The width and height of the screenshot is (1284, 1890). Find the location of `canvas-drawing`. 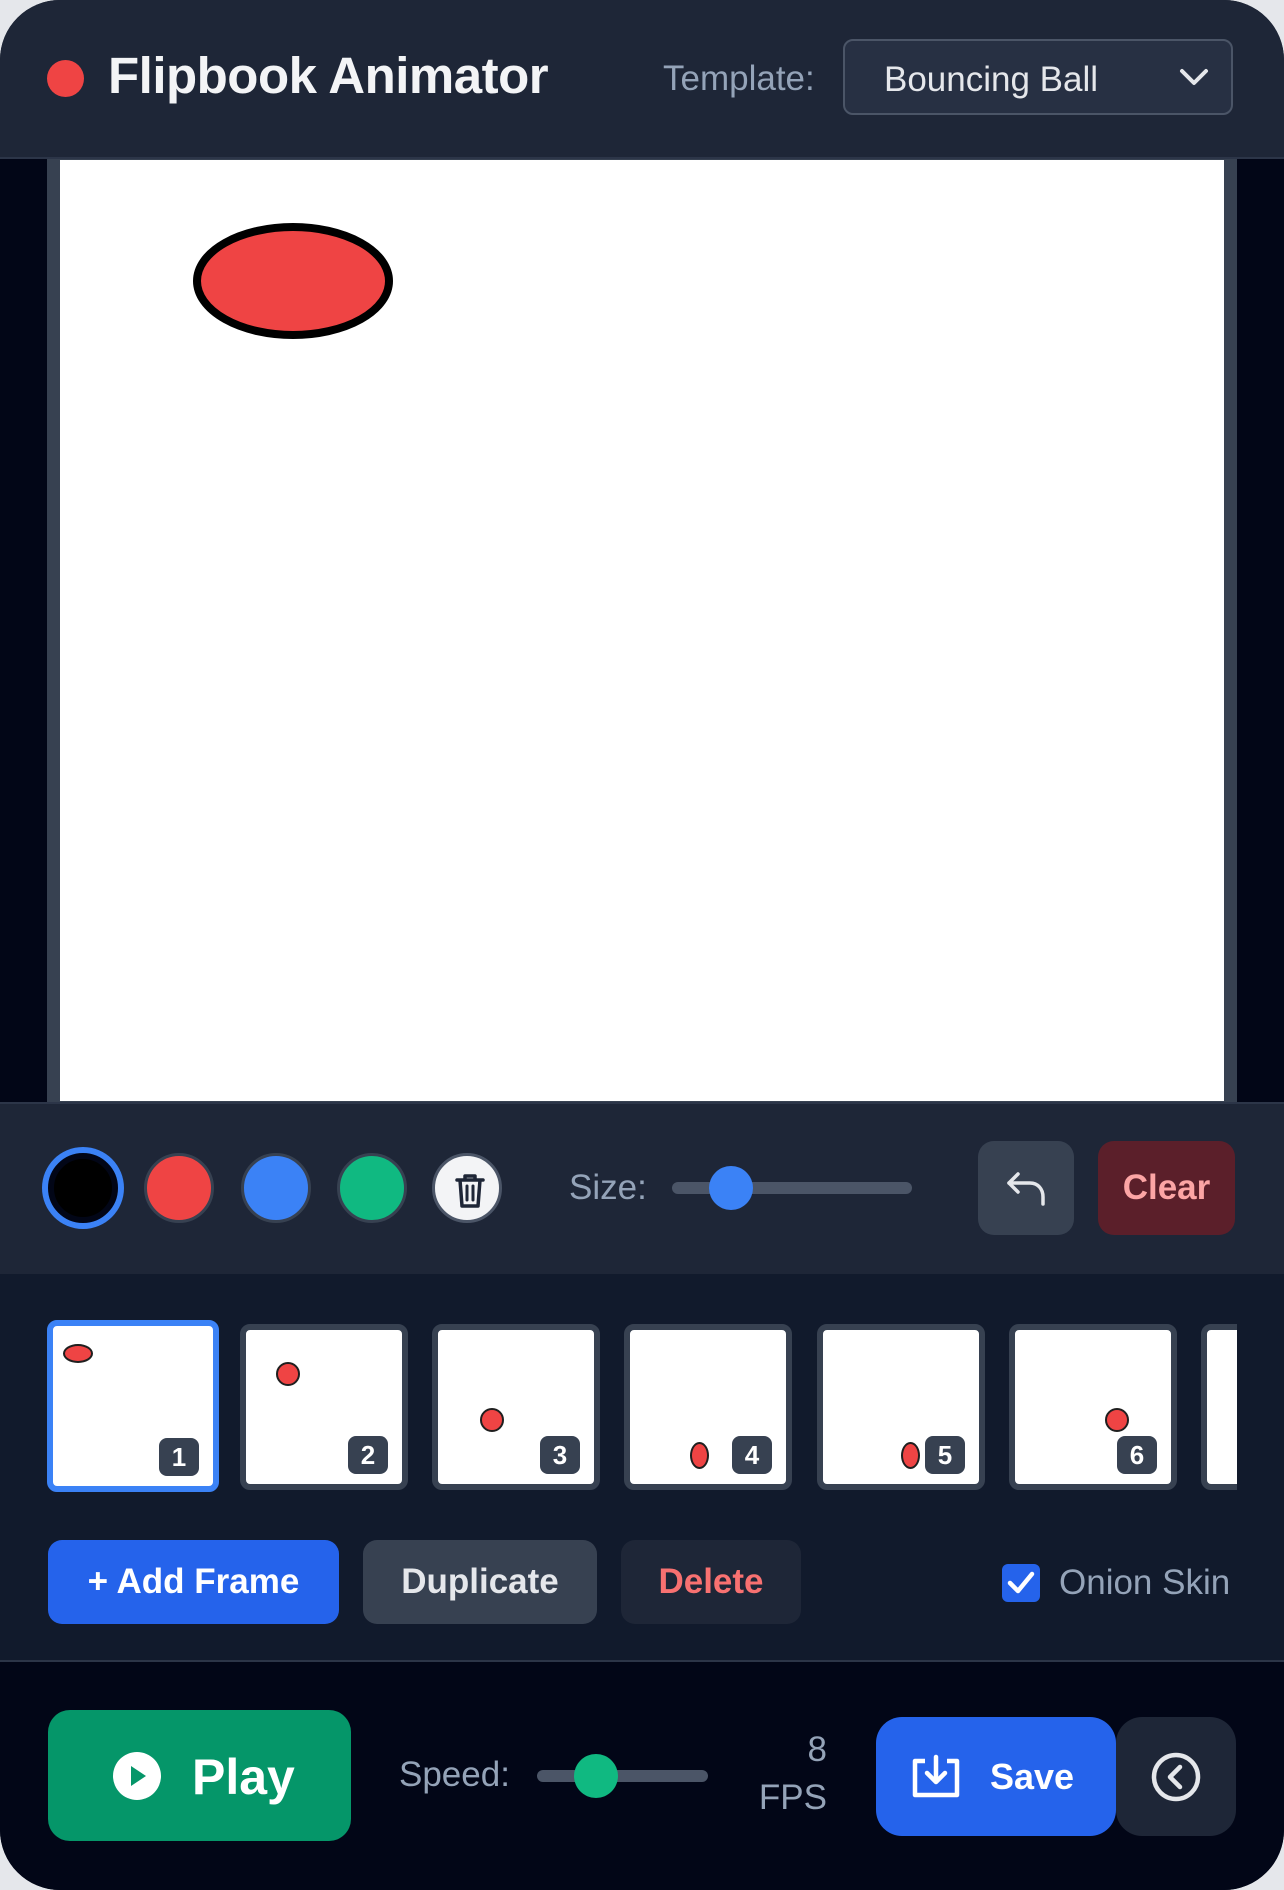

canvas-drawing is located at coordinates (293, 281).